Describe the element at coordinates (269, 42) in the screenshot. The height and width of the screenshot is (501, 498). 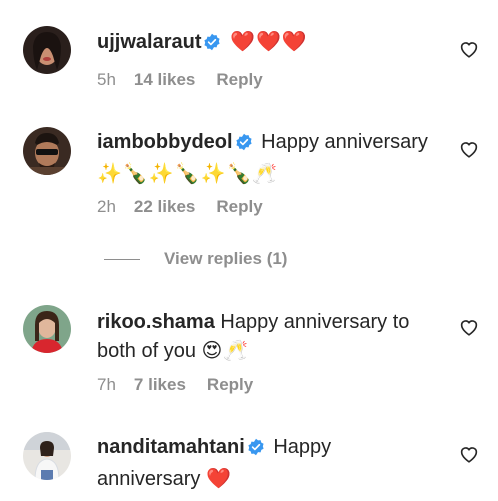
I see `comment-emojis: ❤️❤️❤️` at that location.